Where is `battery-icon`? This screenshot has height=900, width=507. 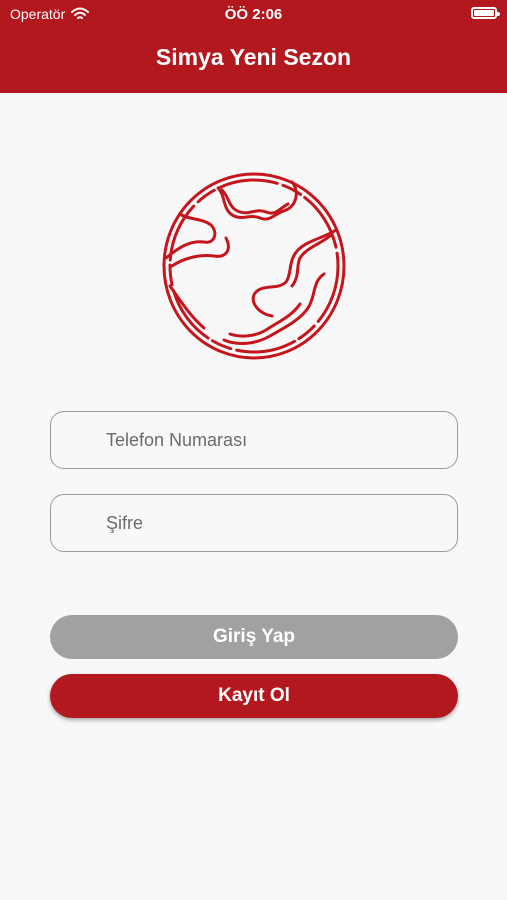
battery-icon is located at coordinates (485, 13).